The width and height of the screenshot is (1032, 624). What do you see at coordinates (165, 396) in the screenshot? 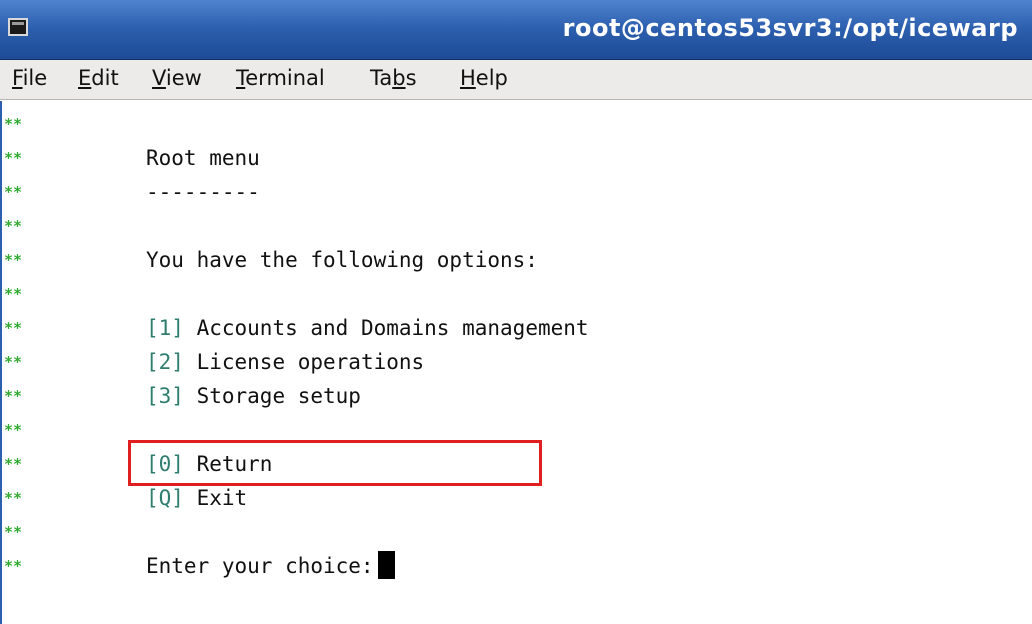
I see `option-key: [3]` at bounding box center [165, 396].